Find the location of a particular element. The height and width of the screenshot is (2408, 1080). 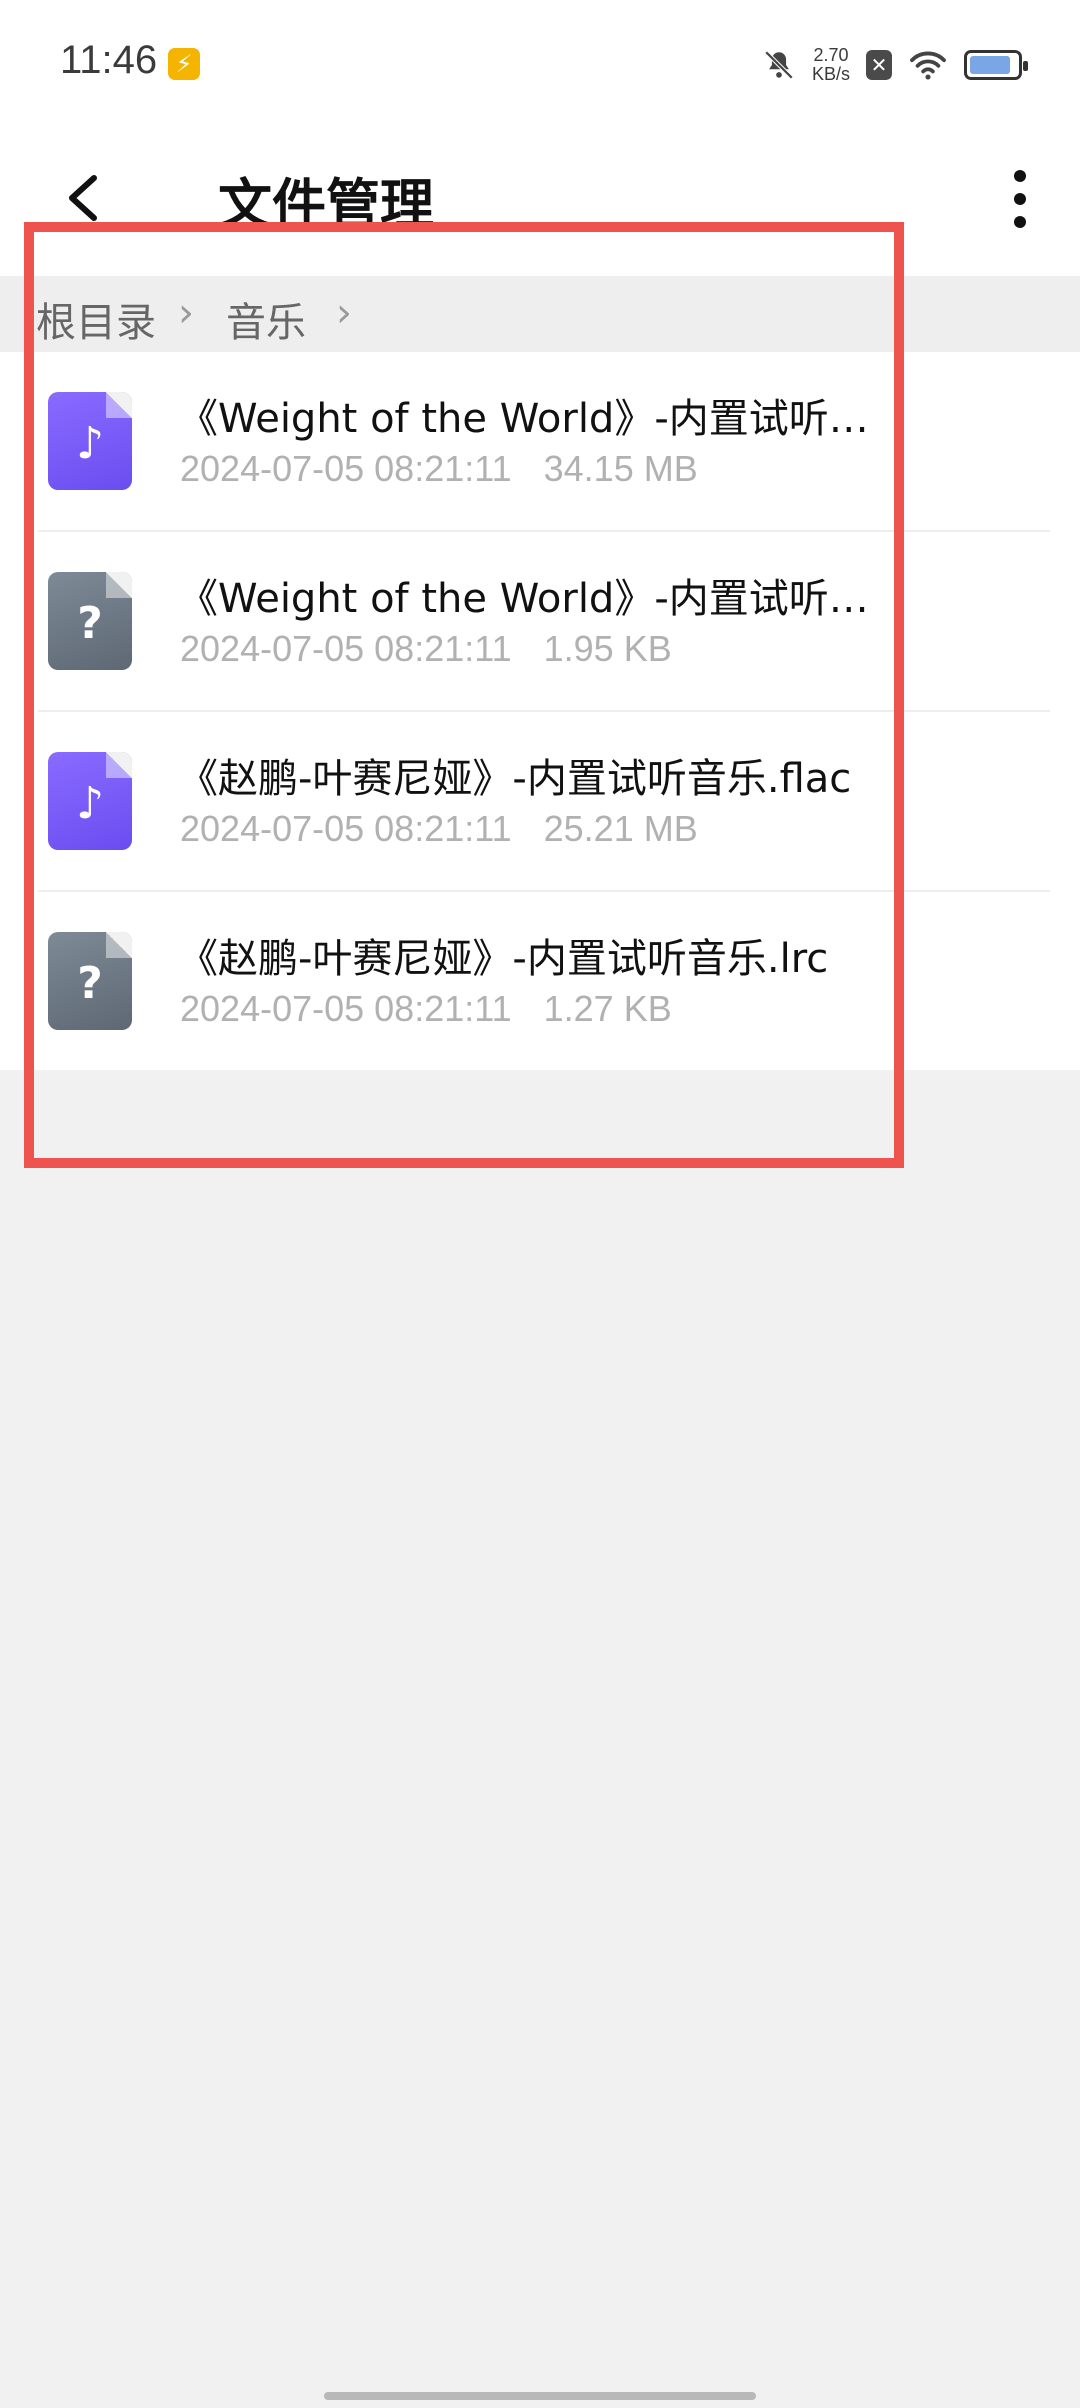

bolt-icon: ⚡ is located at coordinates (184, 64).